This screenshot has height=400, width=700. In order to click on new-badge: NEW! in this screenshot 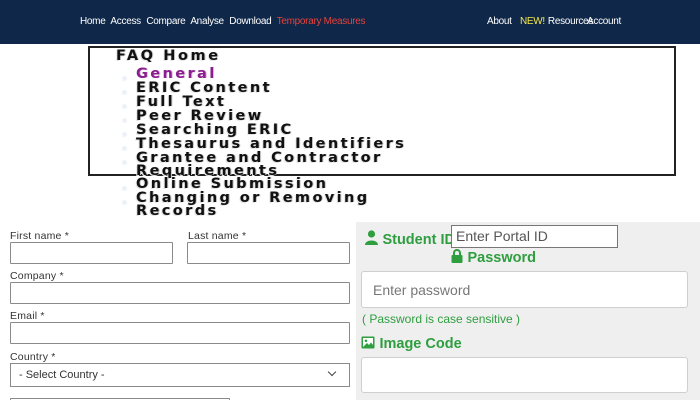, I will do `click(532, 21)`.